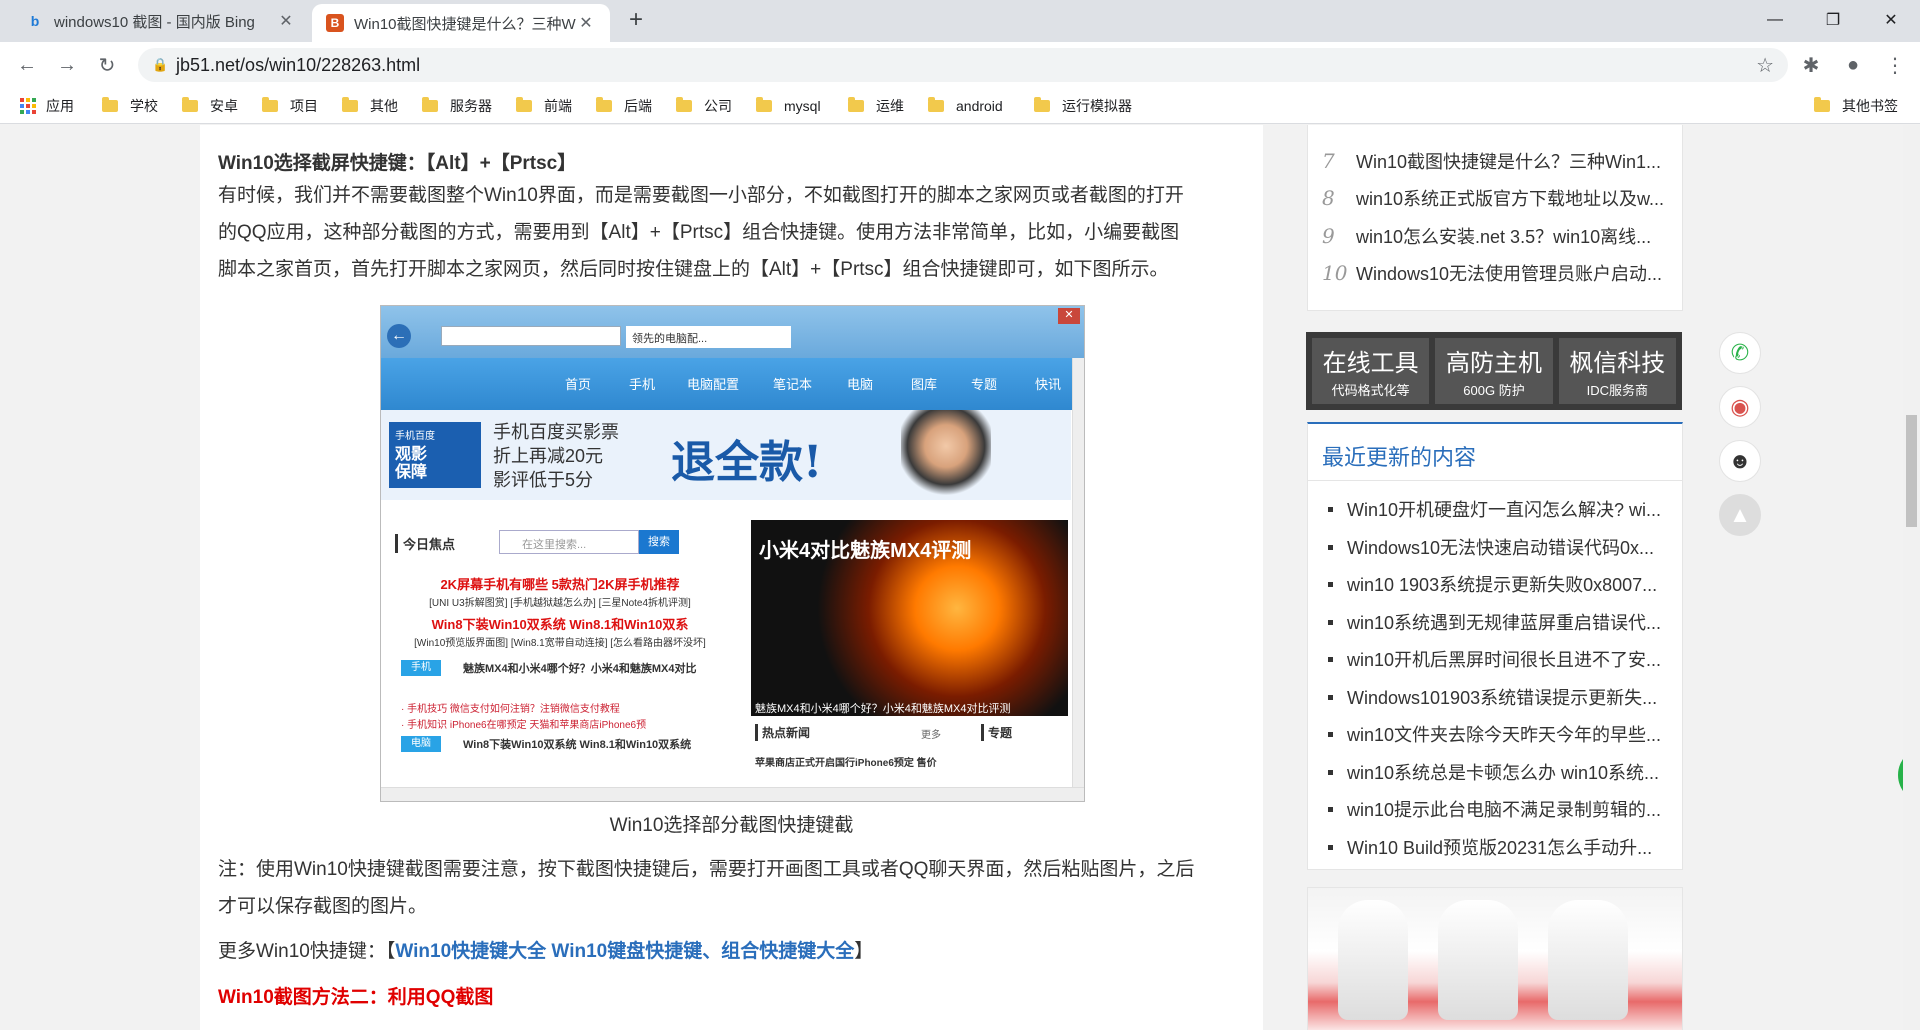  I want to click on recent-title: 最近更新的内容, so click(1399, 457).